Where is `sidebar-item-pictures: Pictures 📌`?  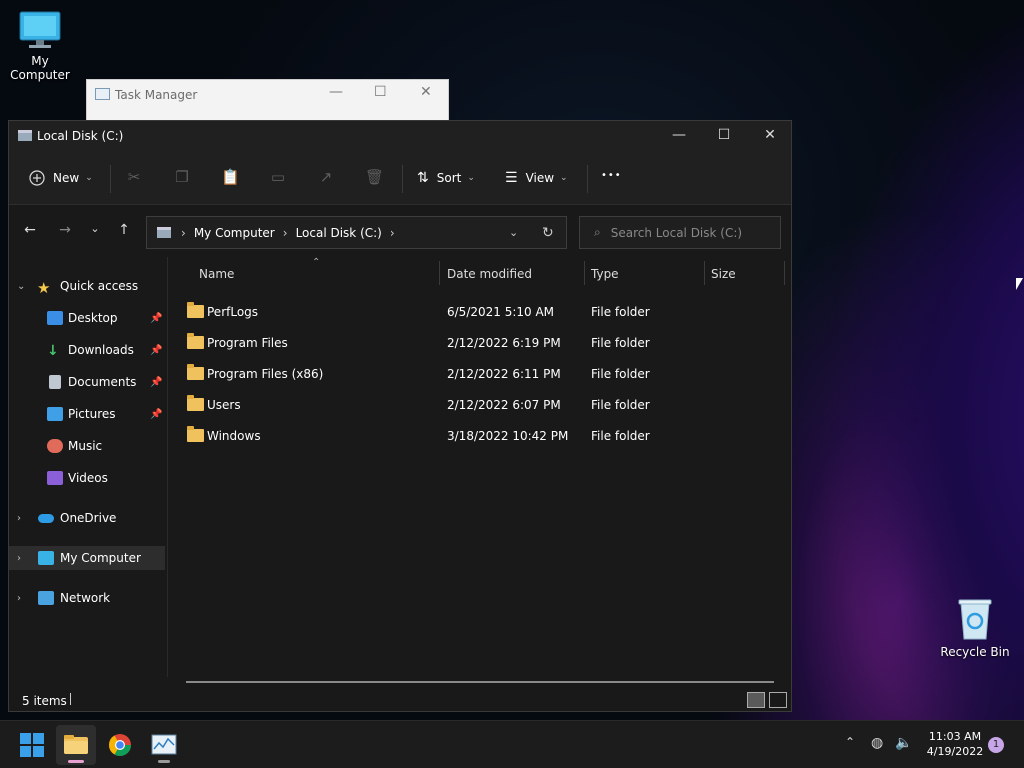 sidebar-item-pictures: Pictures 📌 is located at coordinates (87, 414).